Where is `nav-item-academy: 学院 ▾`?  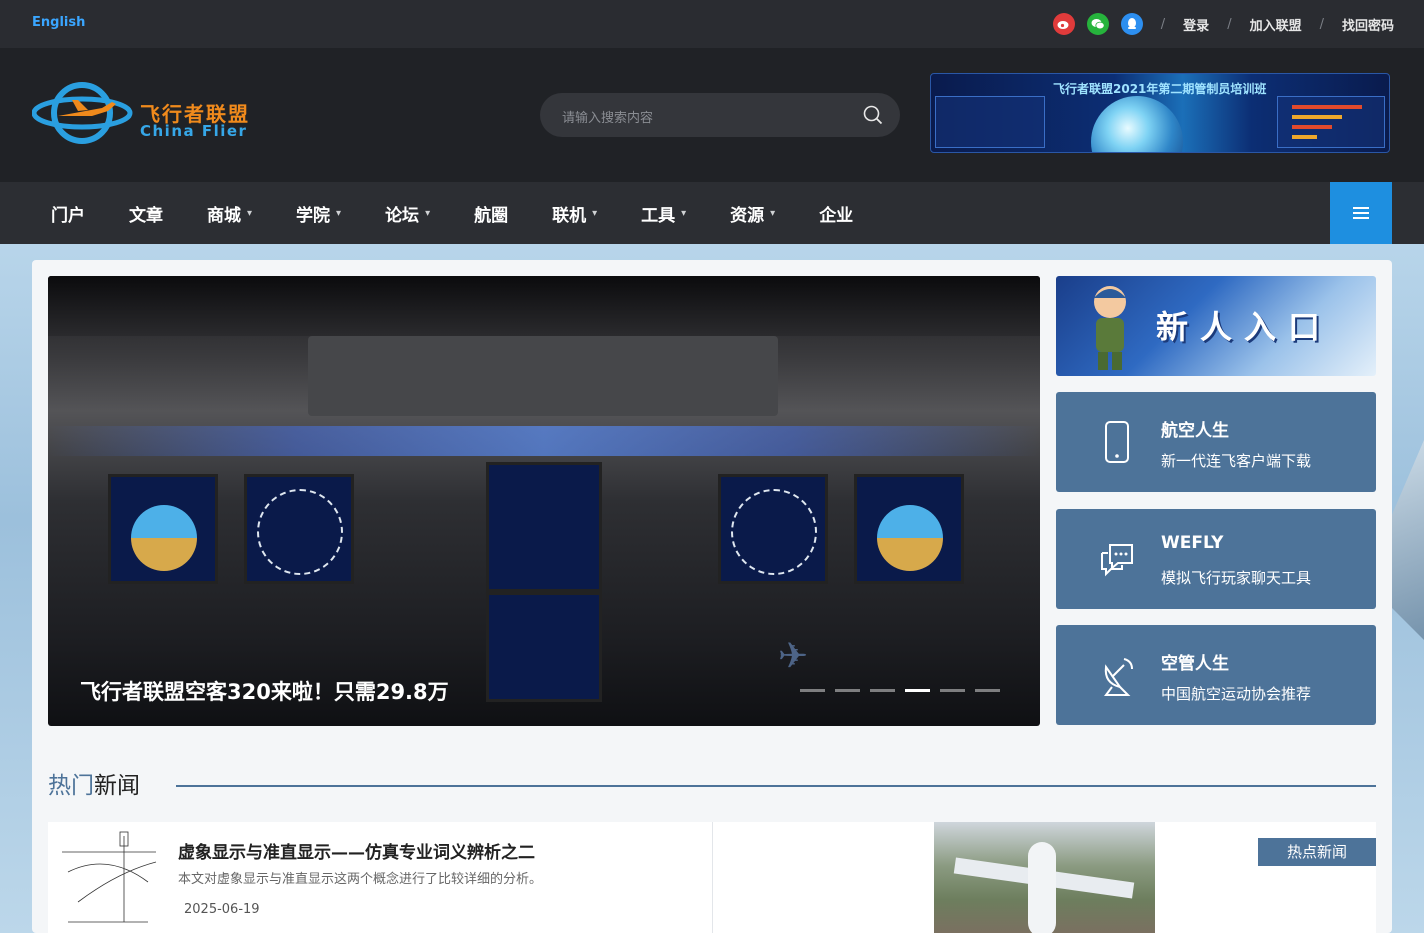 nav-item-academy: 学院 ▾ is located at coordinates (318, 213).